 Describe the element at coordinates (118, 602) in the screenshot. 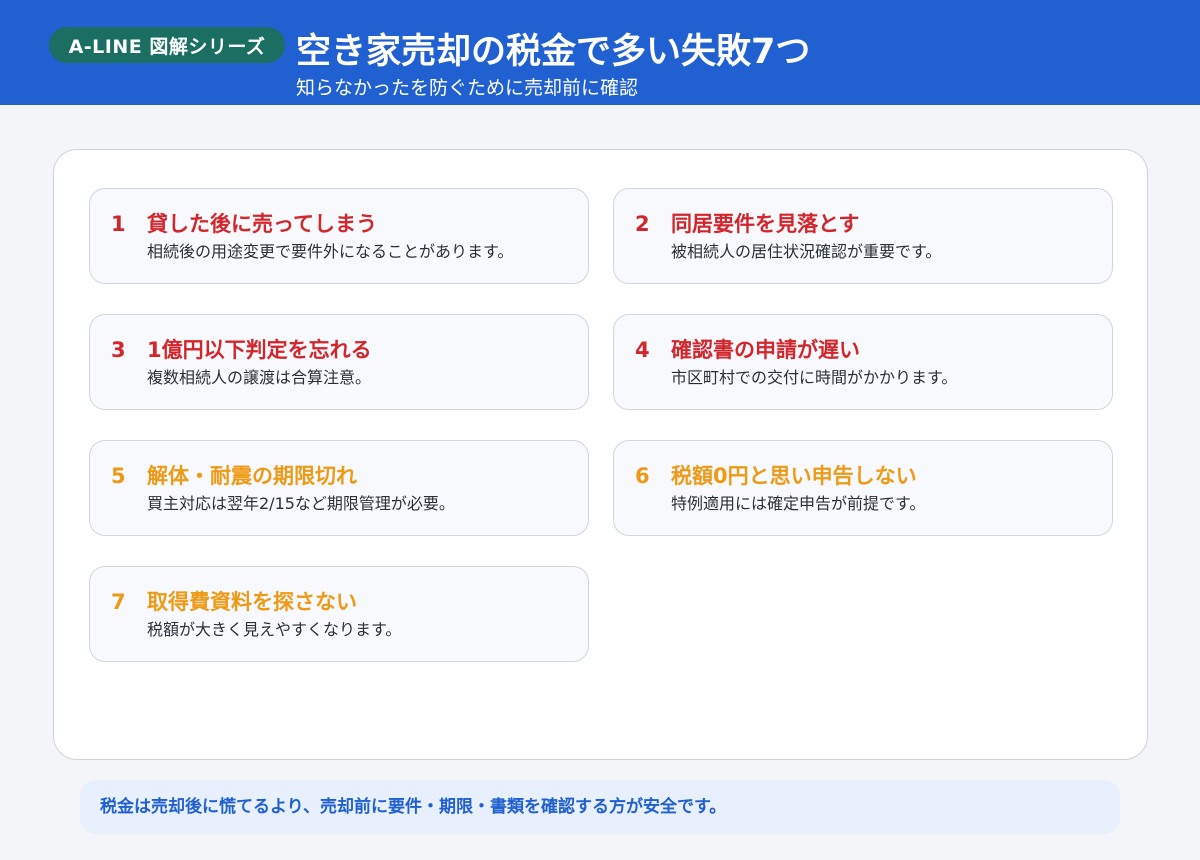

I see `item-number: 7` at that location.